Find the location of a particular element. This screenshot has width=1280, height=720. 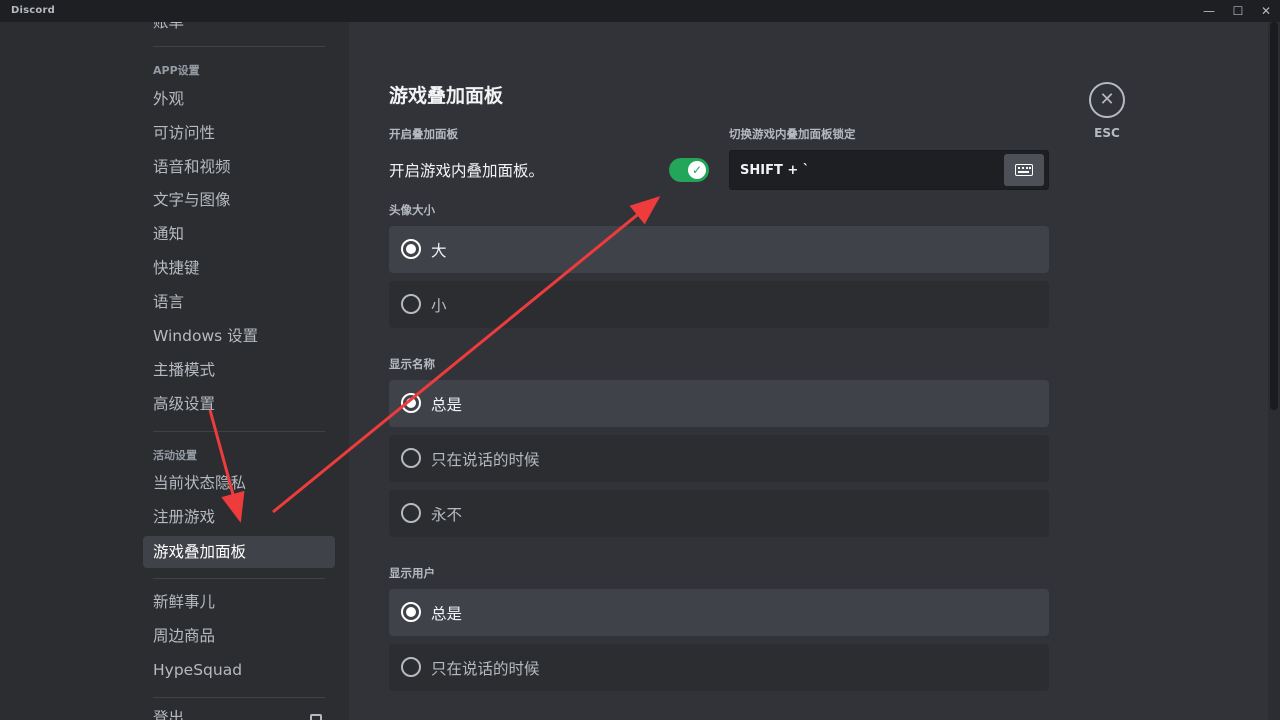

close-window-button: ✕ is located at coordinates (1265, 11).